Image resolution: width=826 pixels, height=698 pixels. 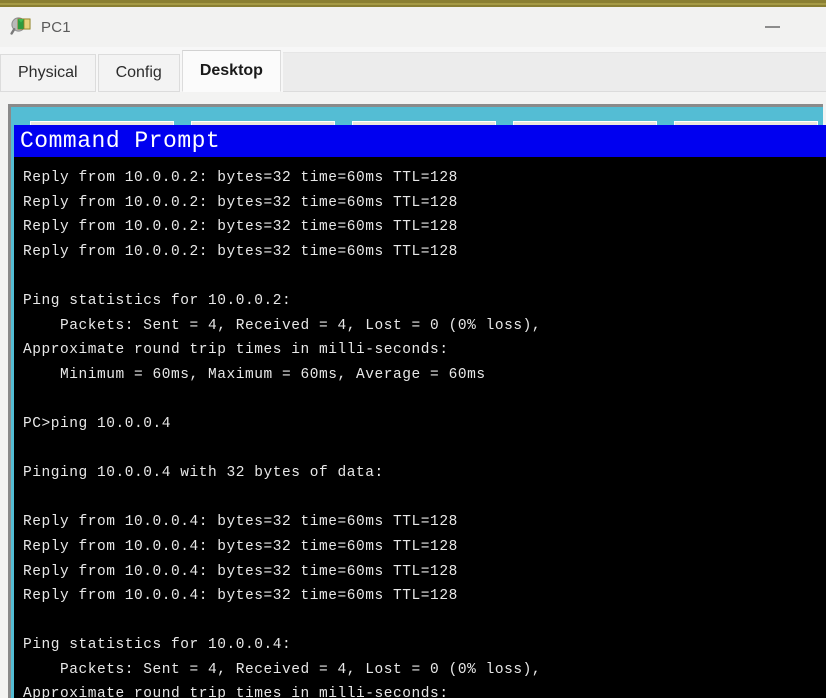 I want to click on window-controls, so click(x=792, y=27).